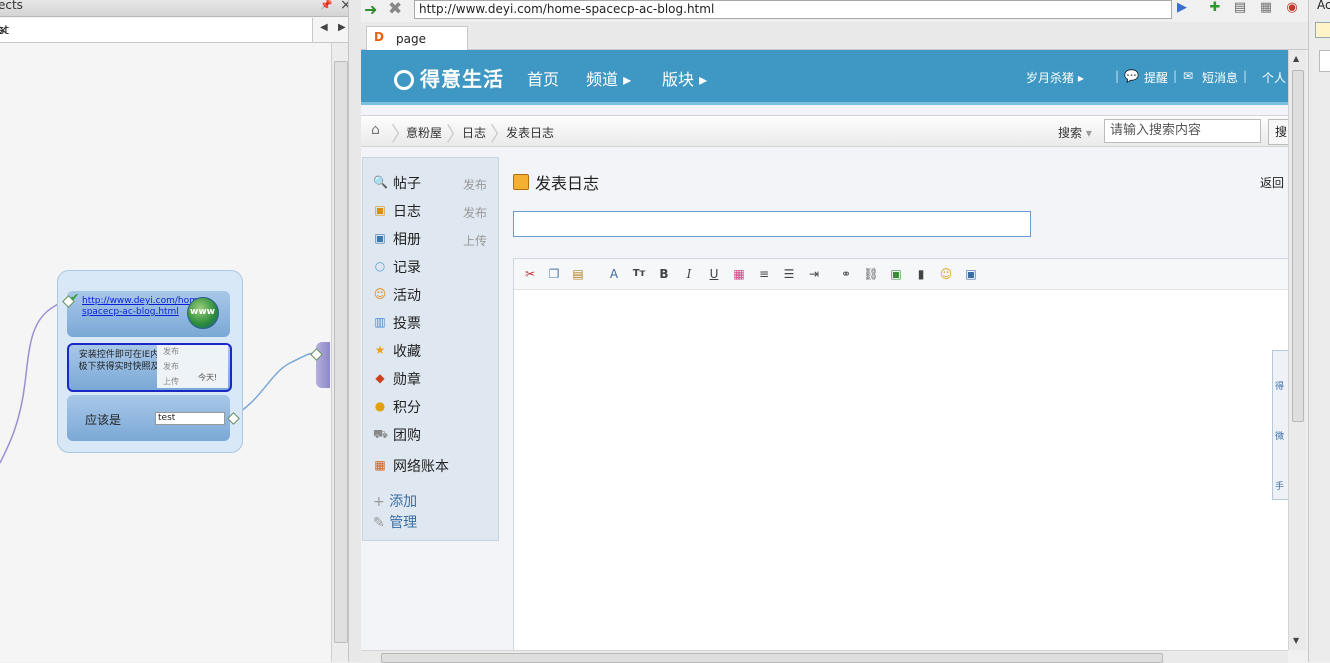 The width and height of the screenshot is (1330, 663). I want to click on sidebar-item-record: ○ 记录, so click(433, 266).